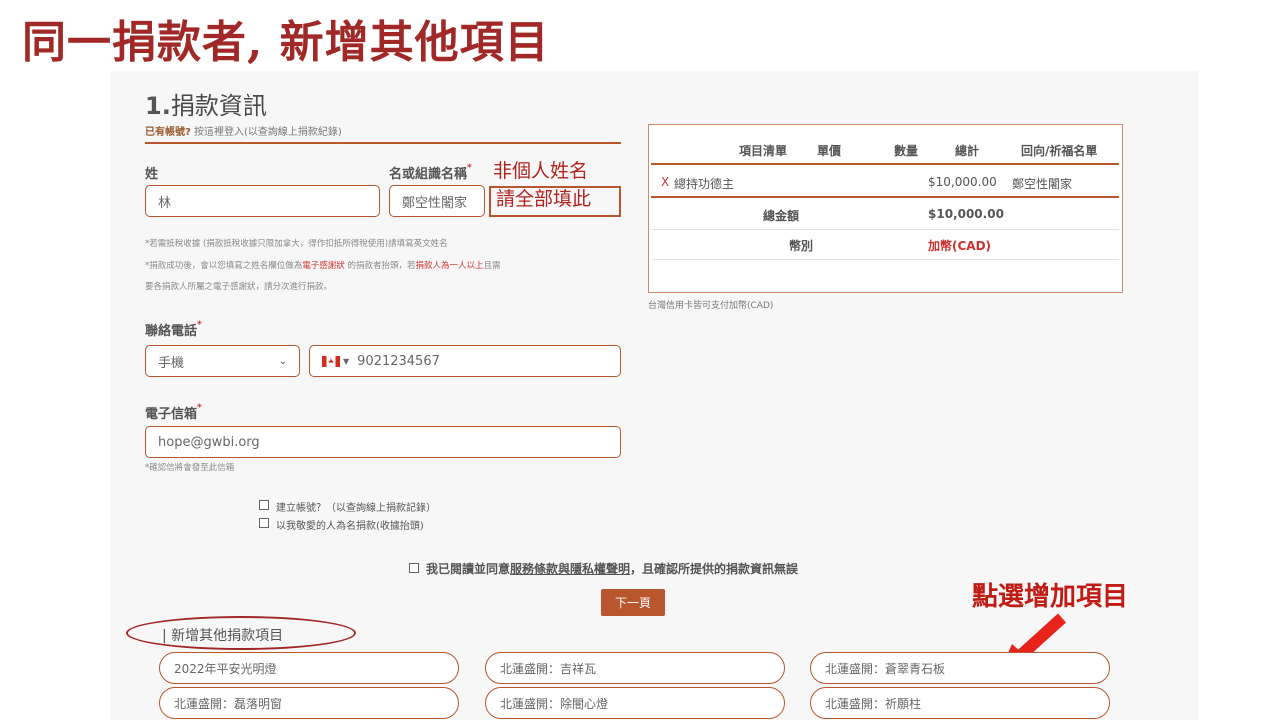 The image size is (1280, 720). I want to click on col-header-price: 單價, so click(829, 151).